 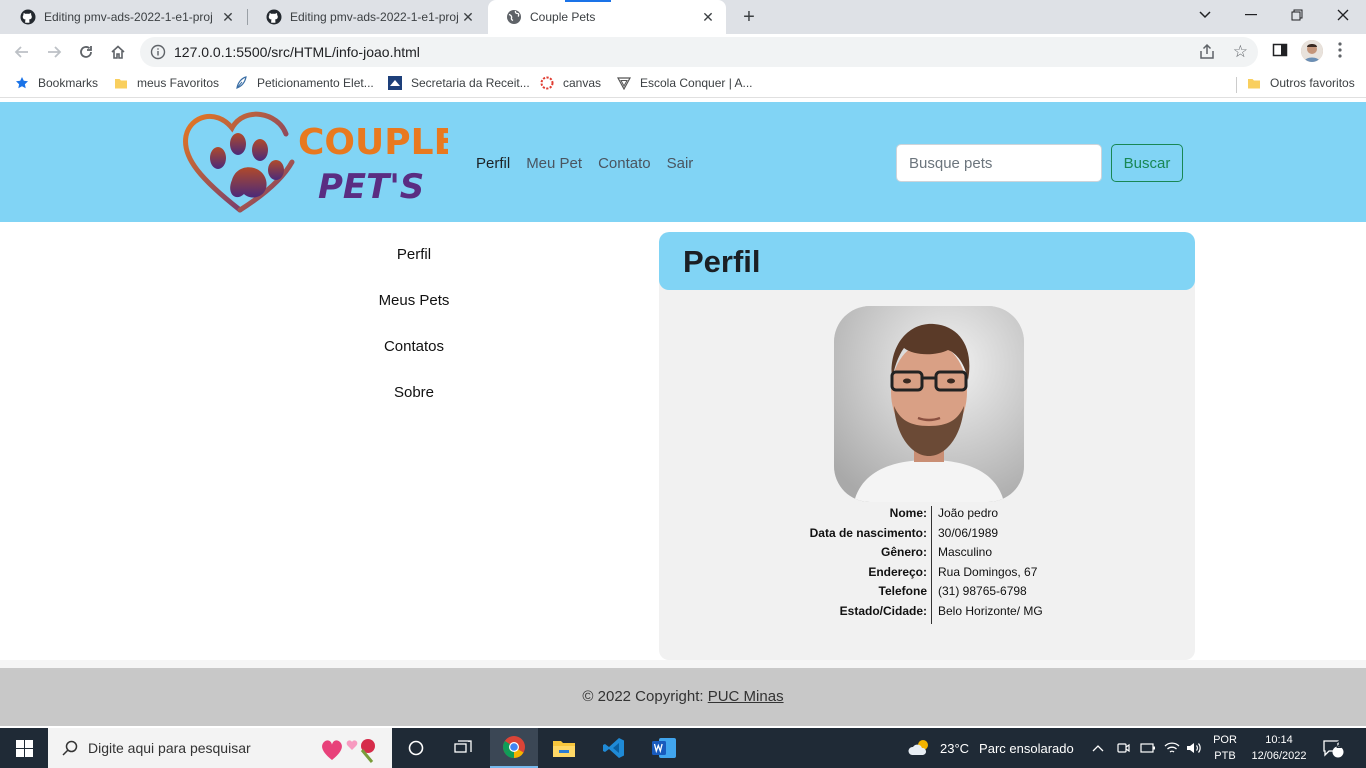 I want to click on browser-toolbar: 127.0.0.1:5500/src/HTML/info-joao.html ☆, so click(x=683, y=52).